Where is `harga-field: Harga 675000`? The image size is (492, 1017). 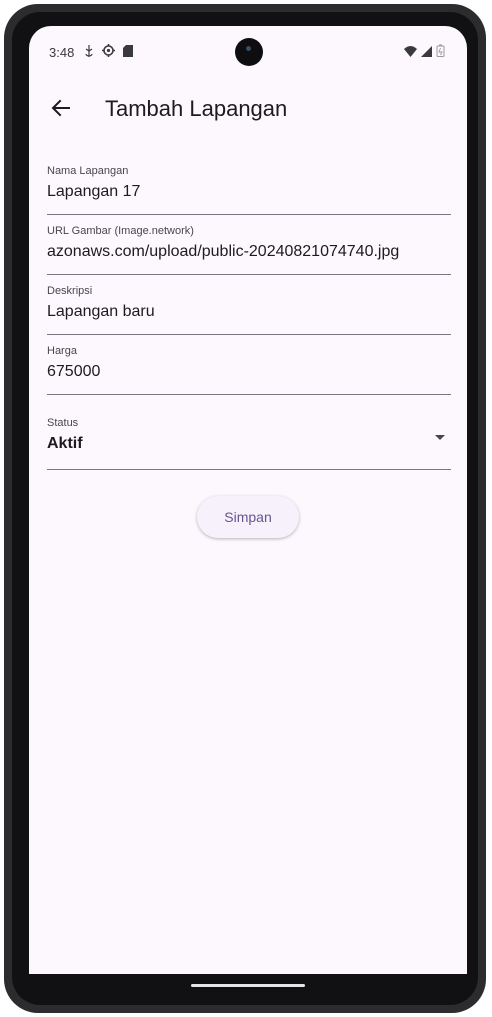
harga-field: Harga 675000 is located at coordinates (249, 369).